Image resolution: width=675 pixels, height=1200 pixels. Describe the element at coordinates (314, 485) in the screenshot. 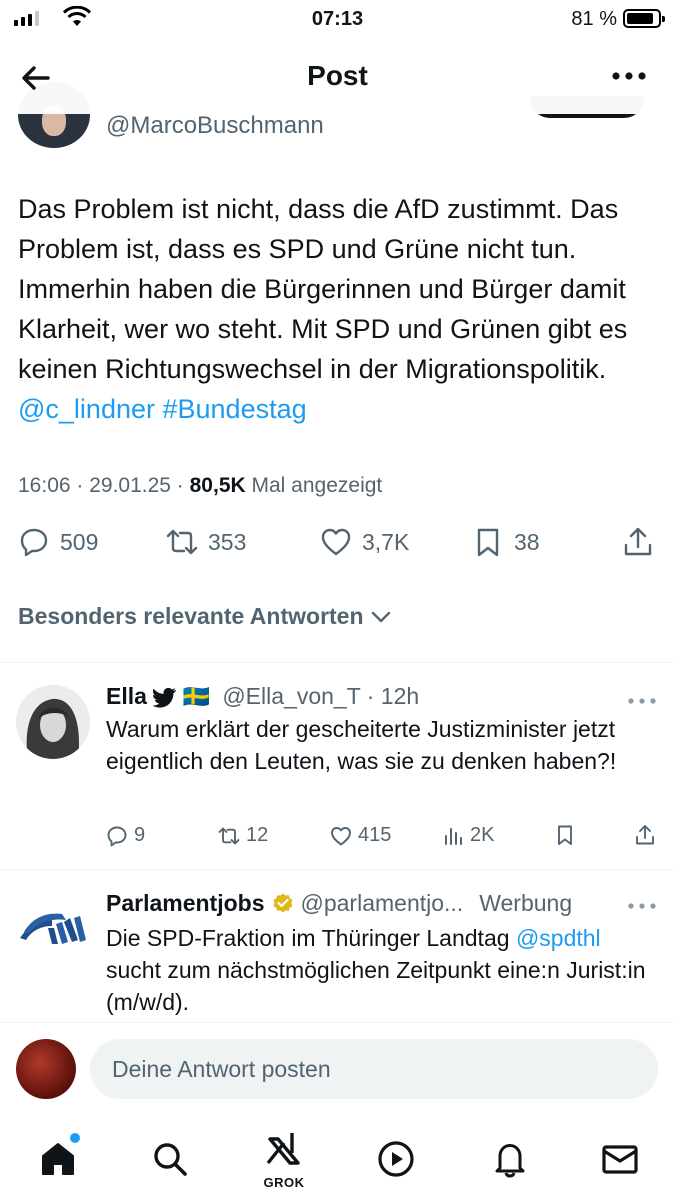

I see `views-label: Mal angezeigt` at that location.